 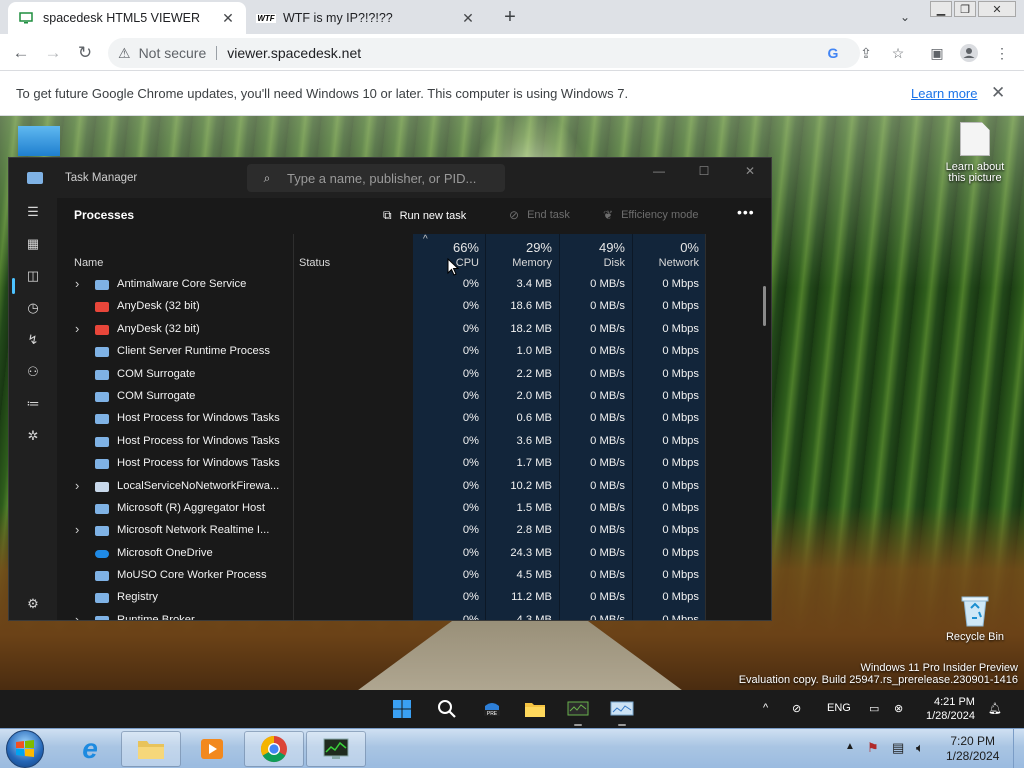 I want to click on memory-total: 29%, so click(x=518, y=247).